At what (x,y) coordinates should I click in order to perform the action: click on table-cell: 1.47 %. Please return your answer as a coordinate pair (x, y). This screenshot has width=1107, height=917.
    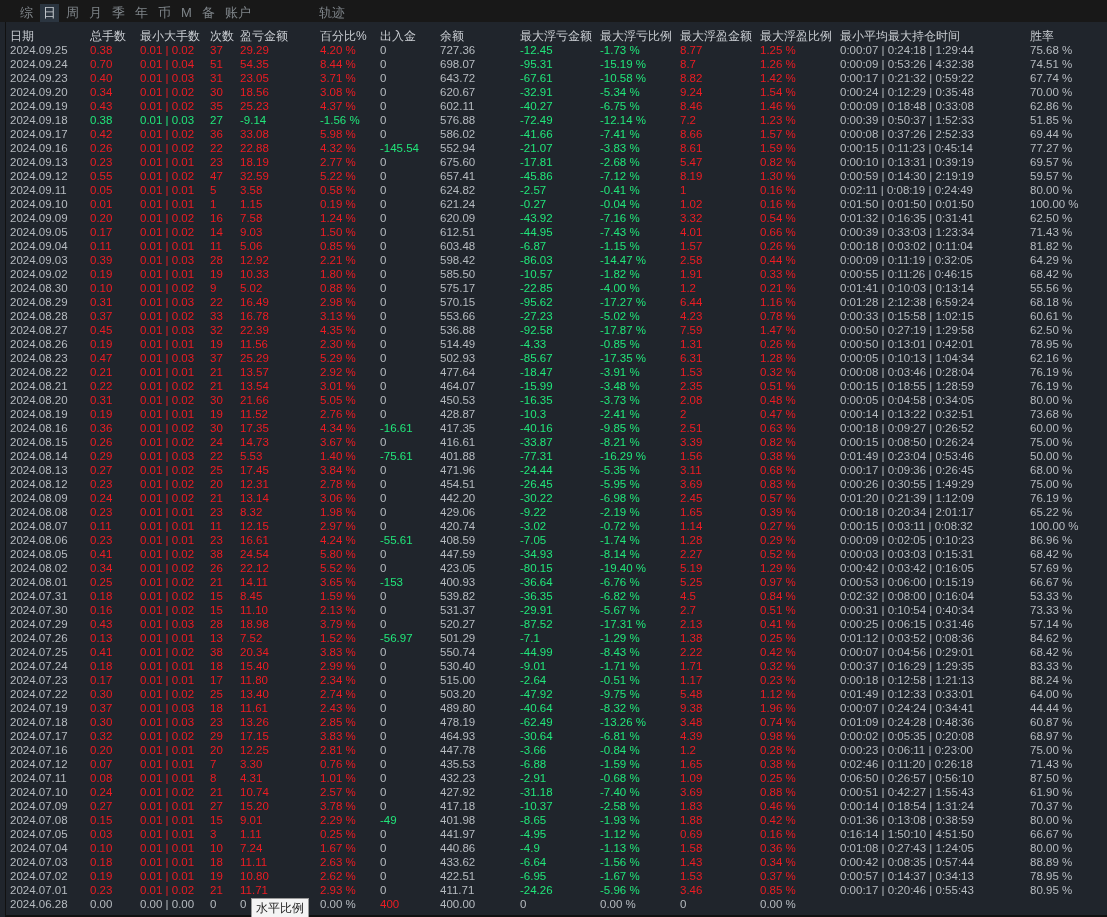
    Looking at the image, I should click on (778, 330).